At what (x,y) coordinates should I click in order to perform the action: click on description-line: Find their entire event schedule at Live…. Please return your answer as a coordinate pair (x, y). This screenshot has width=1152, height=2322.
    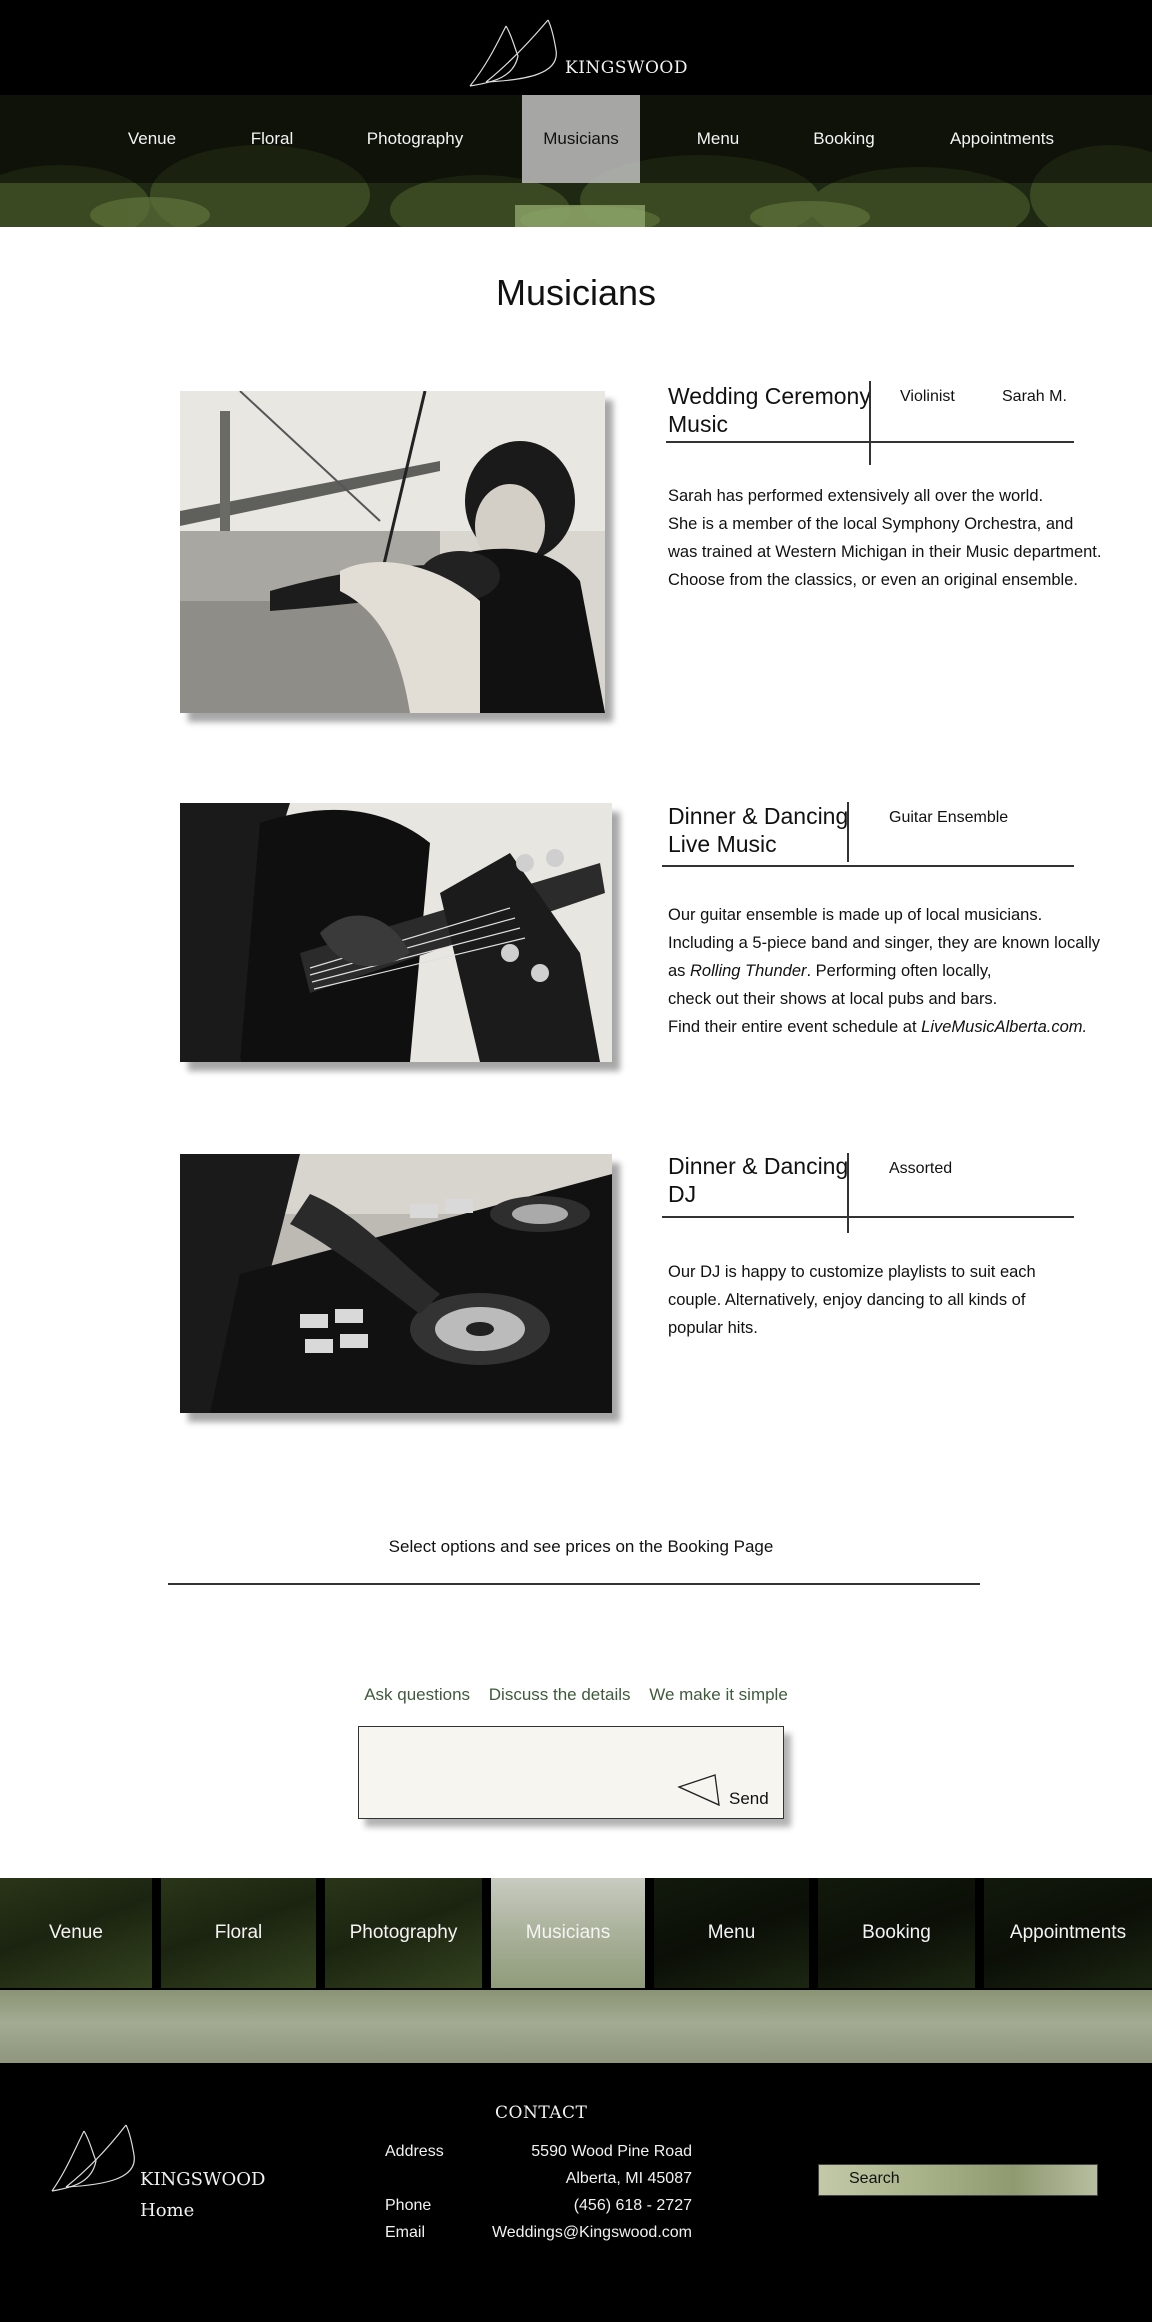
    Looking at the image, I should click on (884, 1027).